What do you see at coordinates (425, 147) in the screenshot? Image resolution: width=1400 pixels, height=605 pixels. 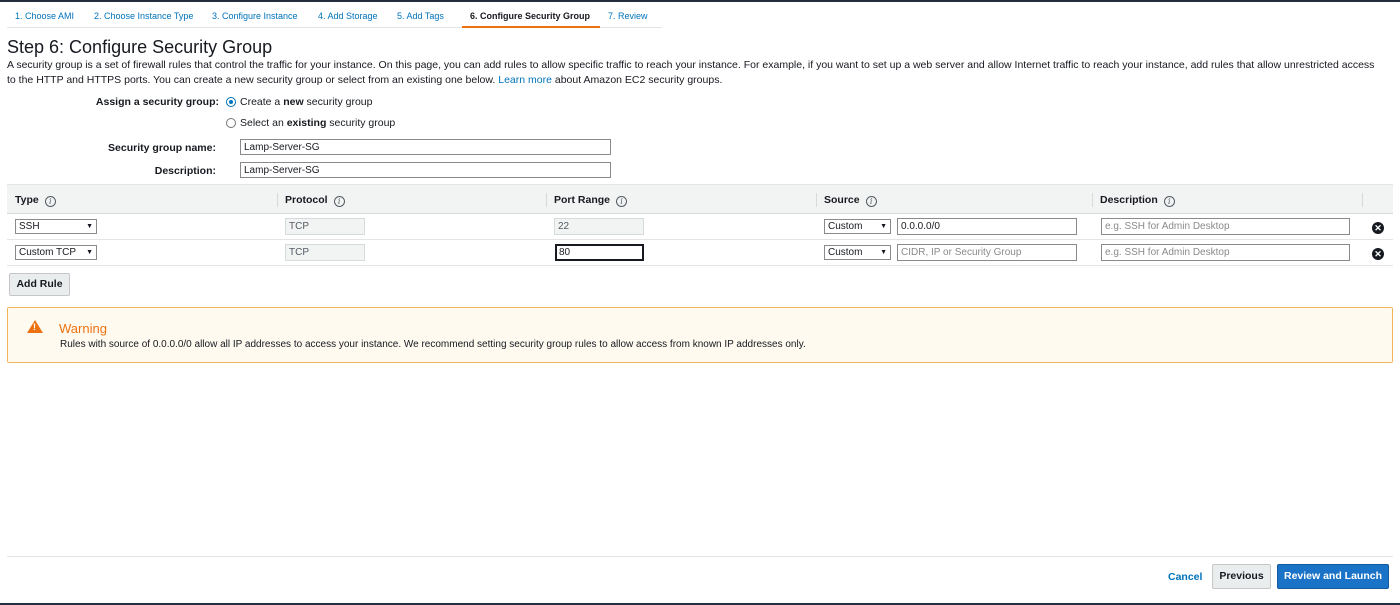 I see `security-group-name-input: Lamp-Server-SG` at bounding box center [425, 147].